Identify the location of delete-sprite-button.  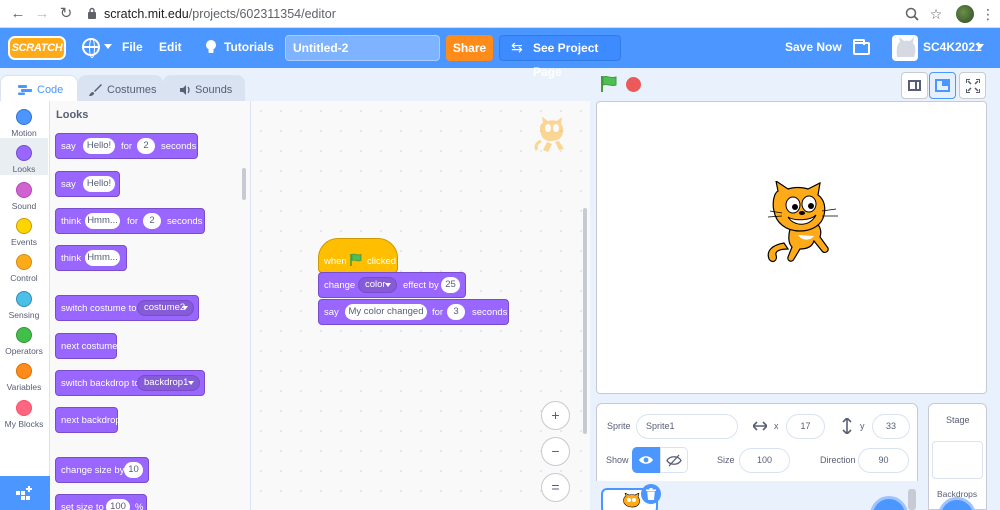
(651, 494).